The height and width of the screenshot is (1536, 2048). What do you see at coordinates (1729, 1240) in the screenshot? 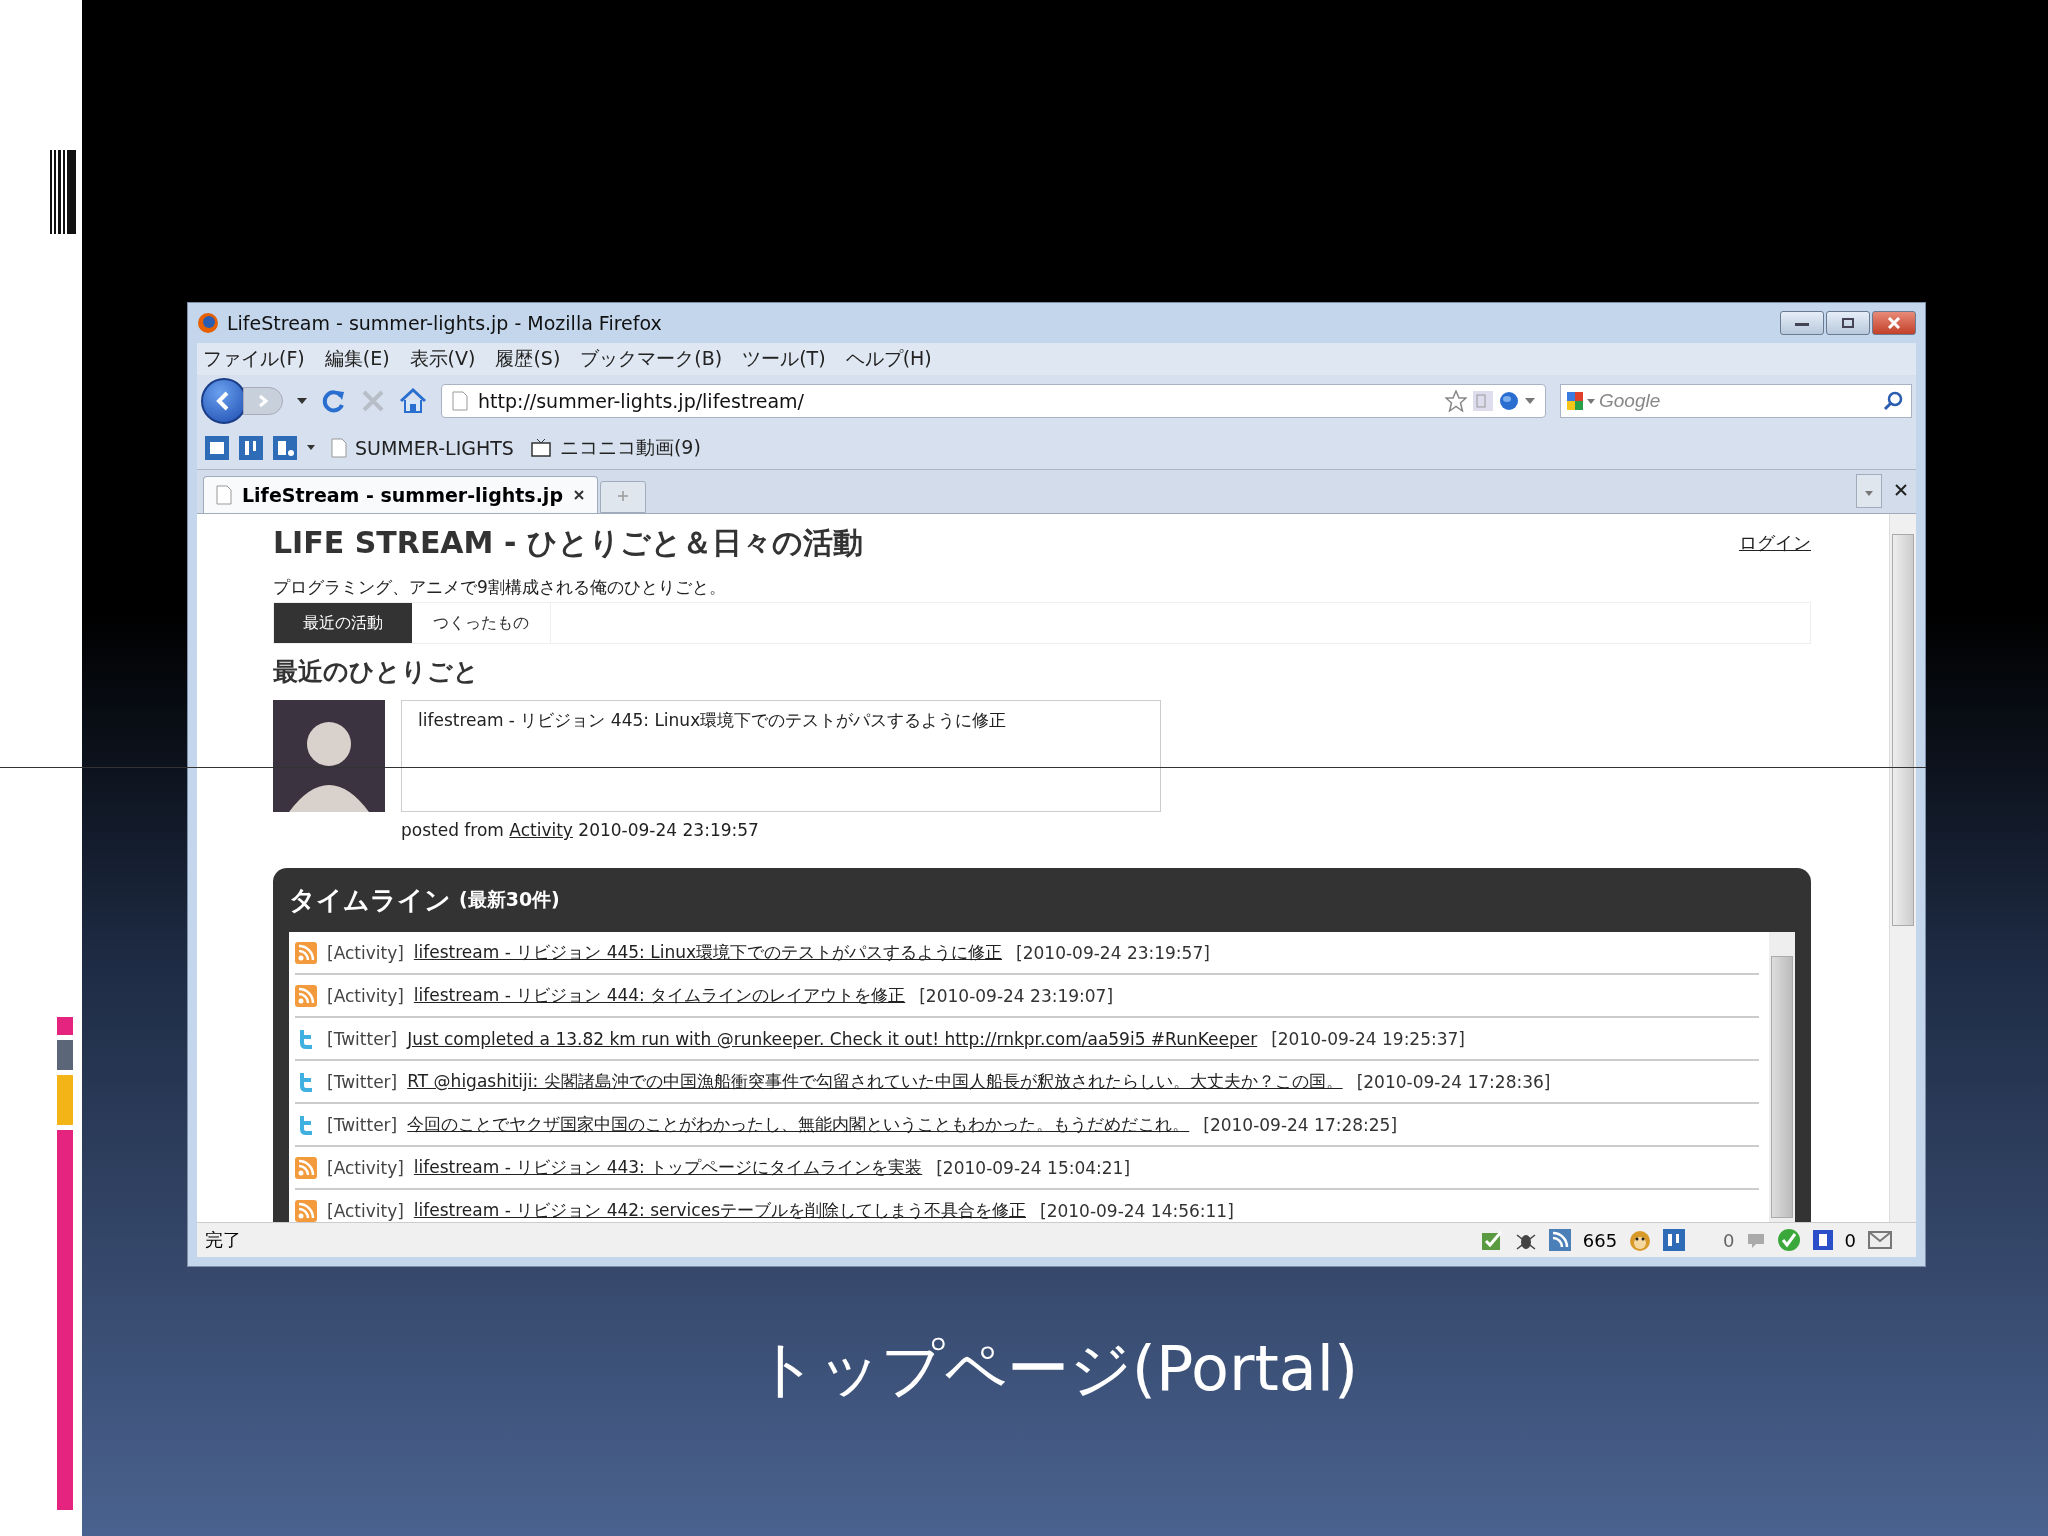
I see `comment-count: 0` at bounding box center [1729, 1240].